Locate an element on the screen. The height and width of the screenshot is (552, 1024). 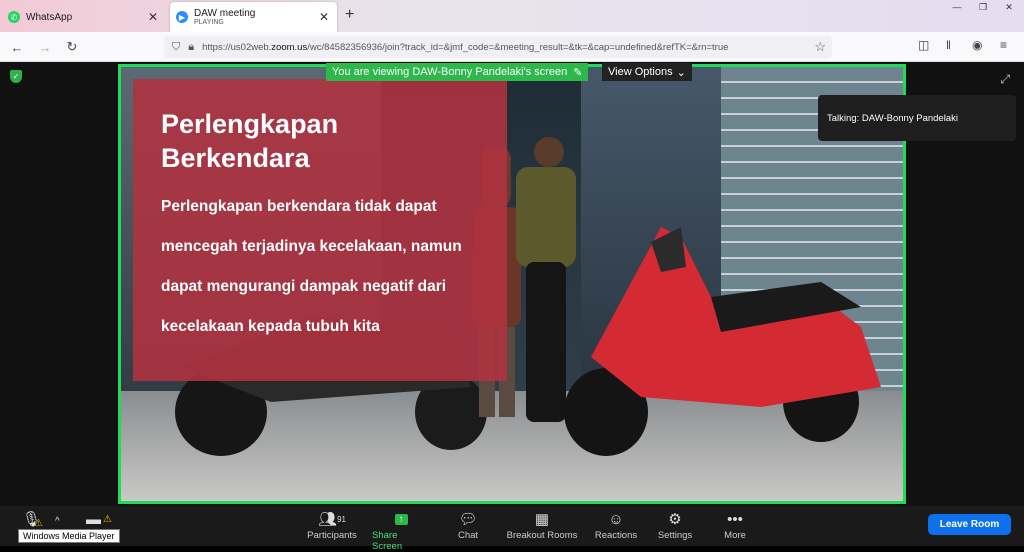
chat-label: Chat is located at coordinates (468, 535).